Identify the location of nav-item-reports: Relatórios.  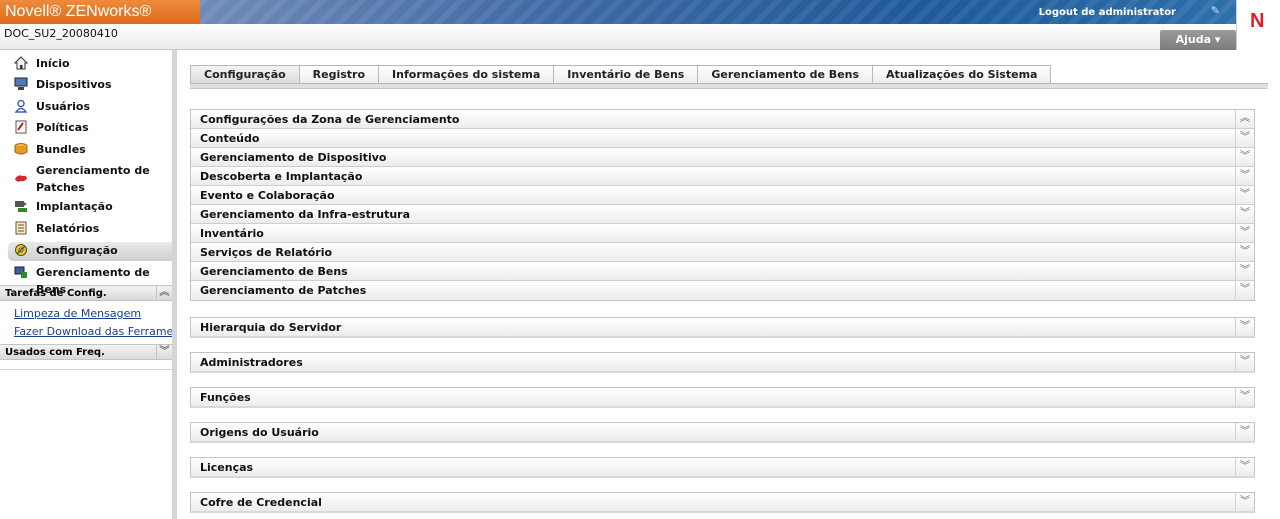
(86, 231).